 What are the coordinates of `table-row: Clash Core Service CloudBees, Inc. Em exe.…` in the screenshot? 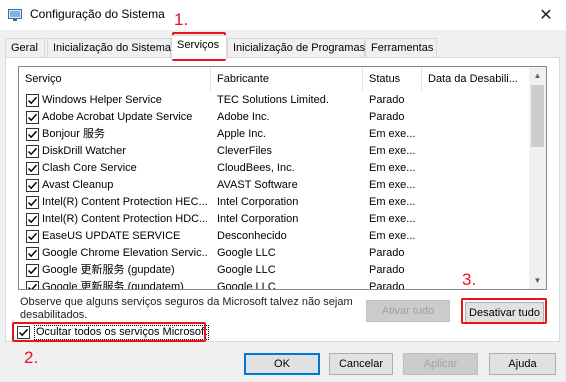 It's located at (274, 168).